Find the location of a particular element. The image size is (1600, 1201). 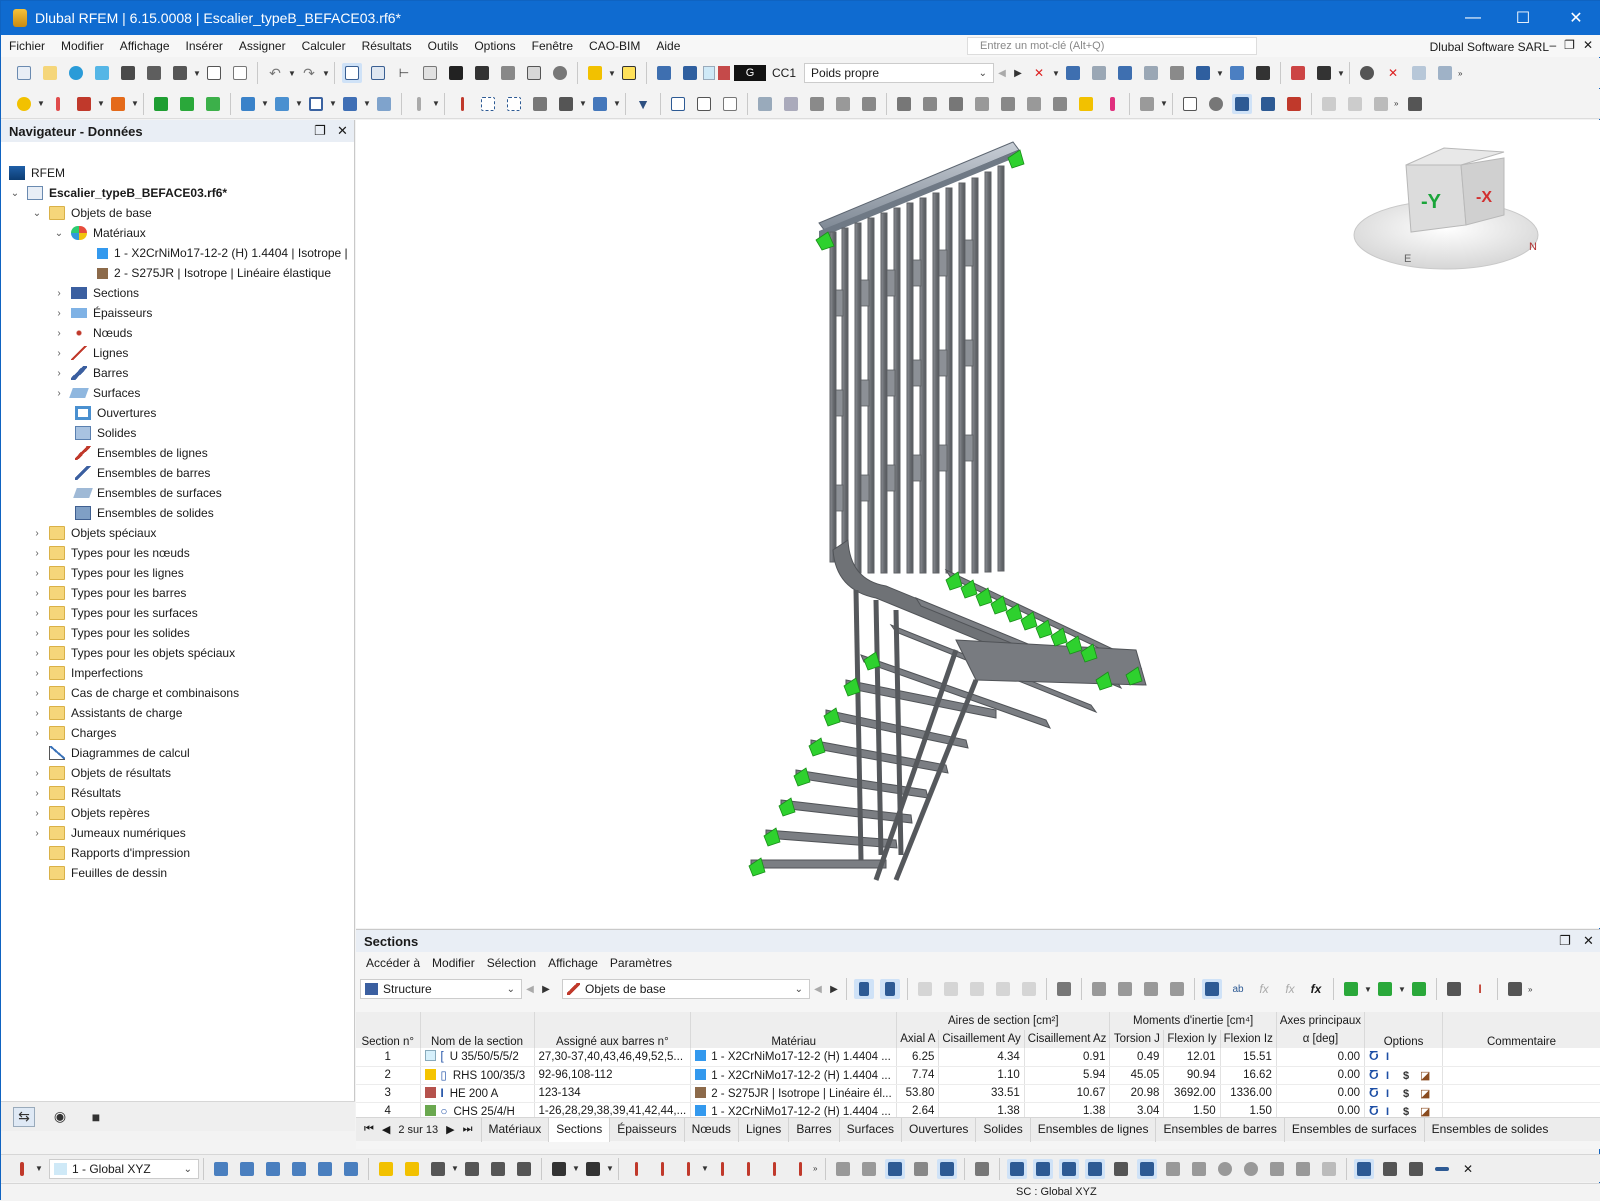

sections-close-icon: ✕ is located at coordinates (1588, 941).